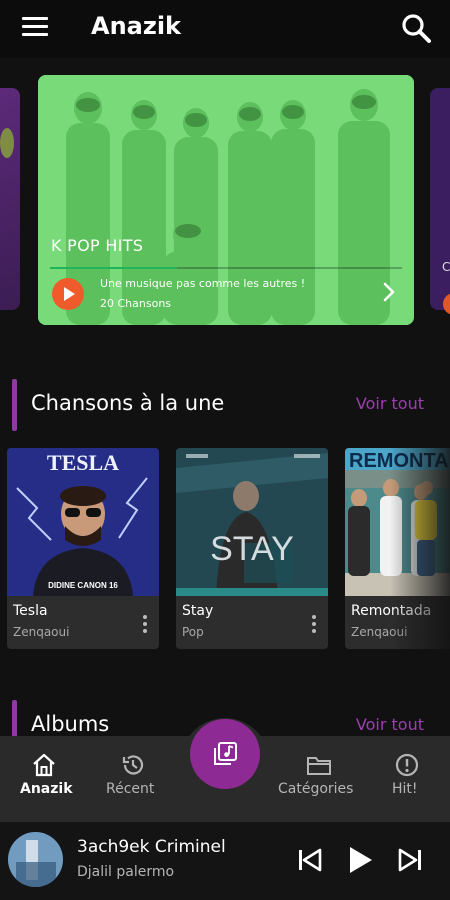  Describe the element at coordinates (252, 522) in the screenshot. I see `song-cover-image: STAY` at that location.